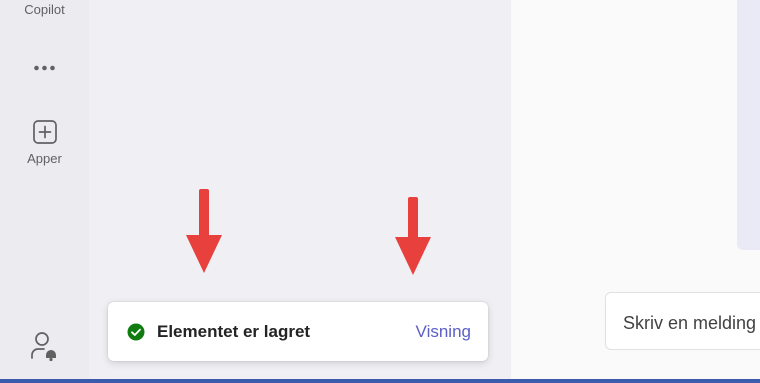  I want to click on person-bell-icon, so click(43, 347).